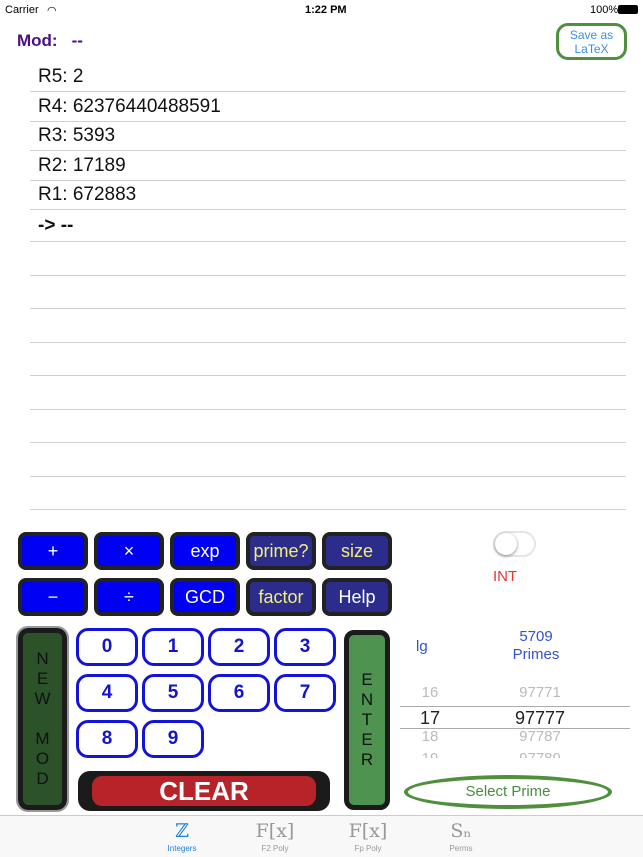  What do you see at coordinates (430, 736) in the screenshot?
I see `picker-lg: 18` at bounding box center [430, 736].